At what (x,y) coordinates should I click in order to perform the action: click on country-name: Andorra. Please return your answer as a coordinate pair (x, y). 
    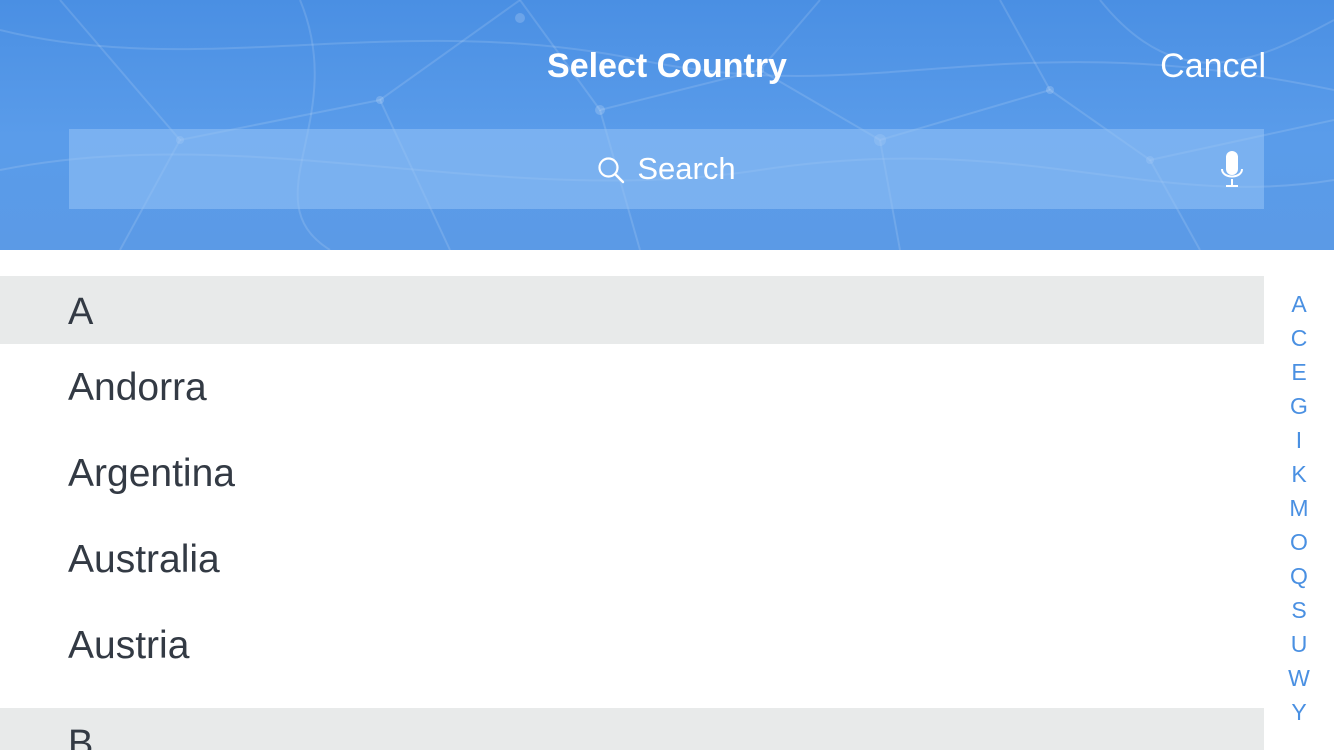
    Looking at the image, I should click on (137, 387).